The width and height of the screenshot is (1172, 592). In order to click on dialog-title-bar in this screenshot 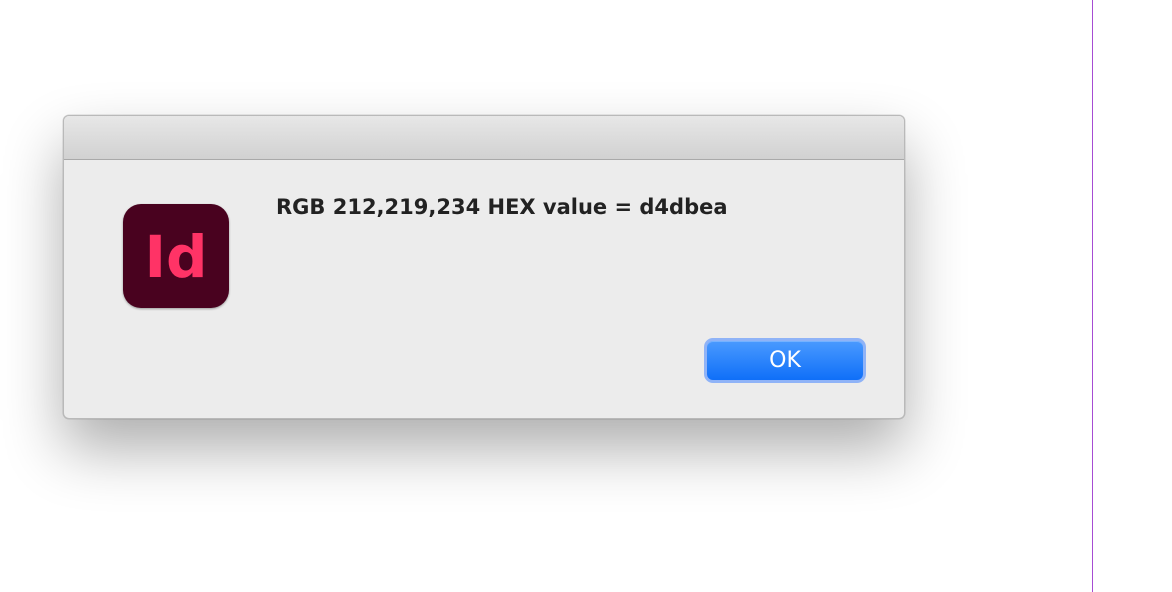, I will do `click(484, 138)`.